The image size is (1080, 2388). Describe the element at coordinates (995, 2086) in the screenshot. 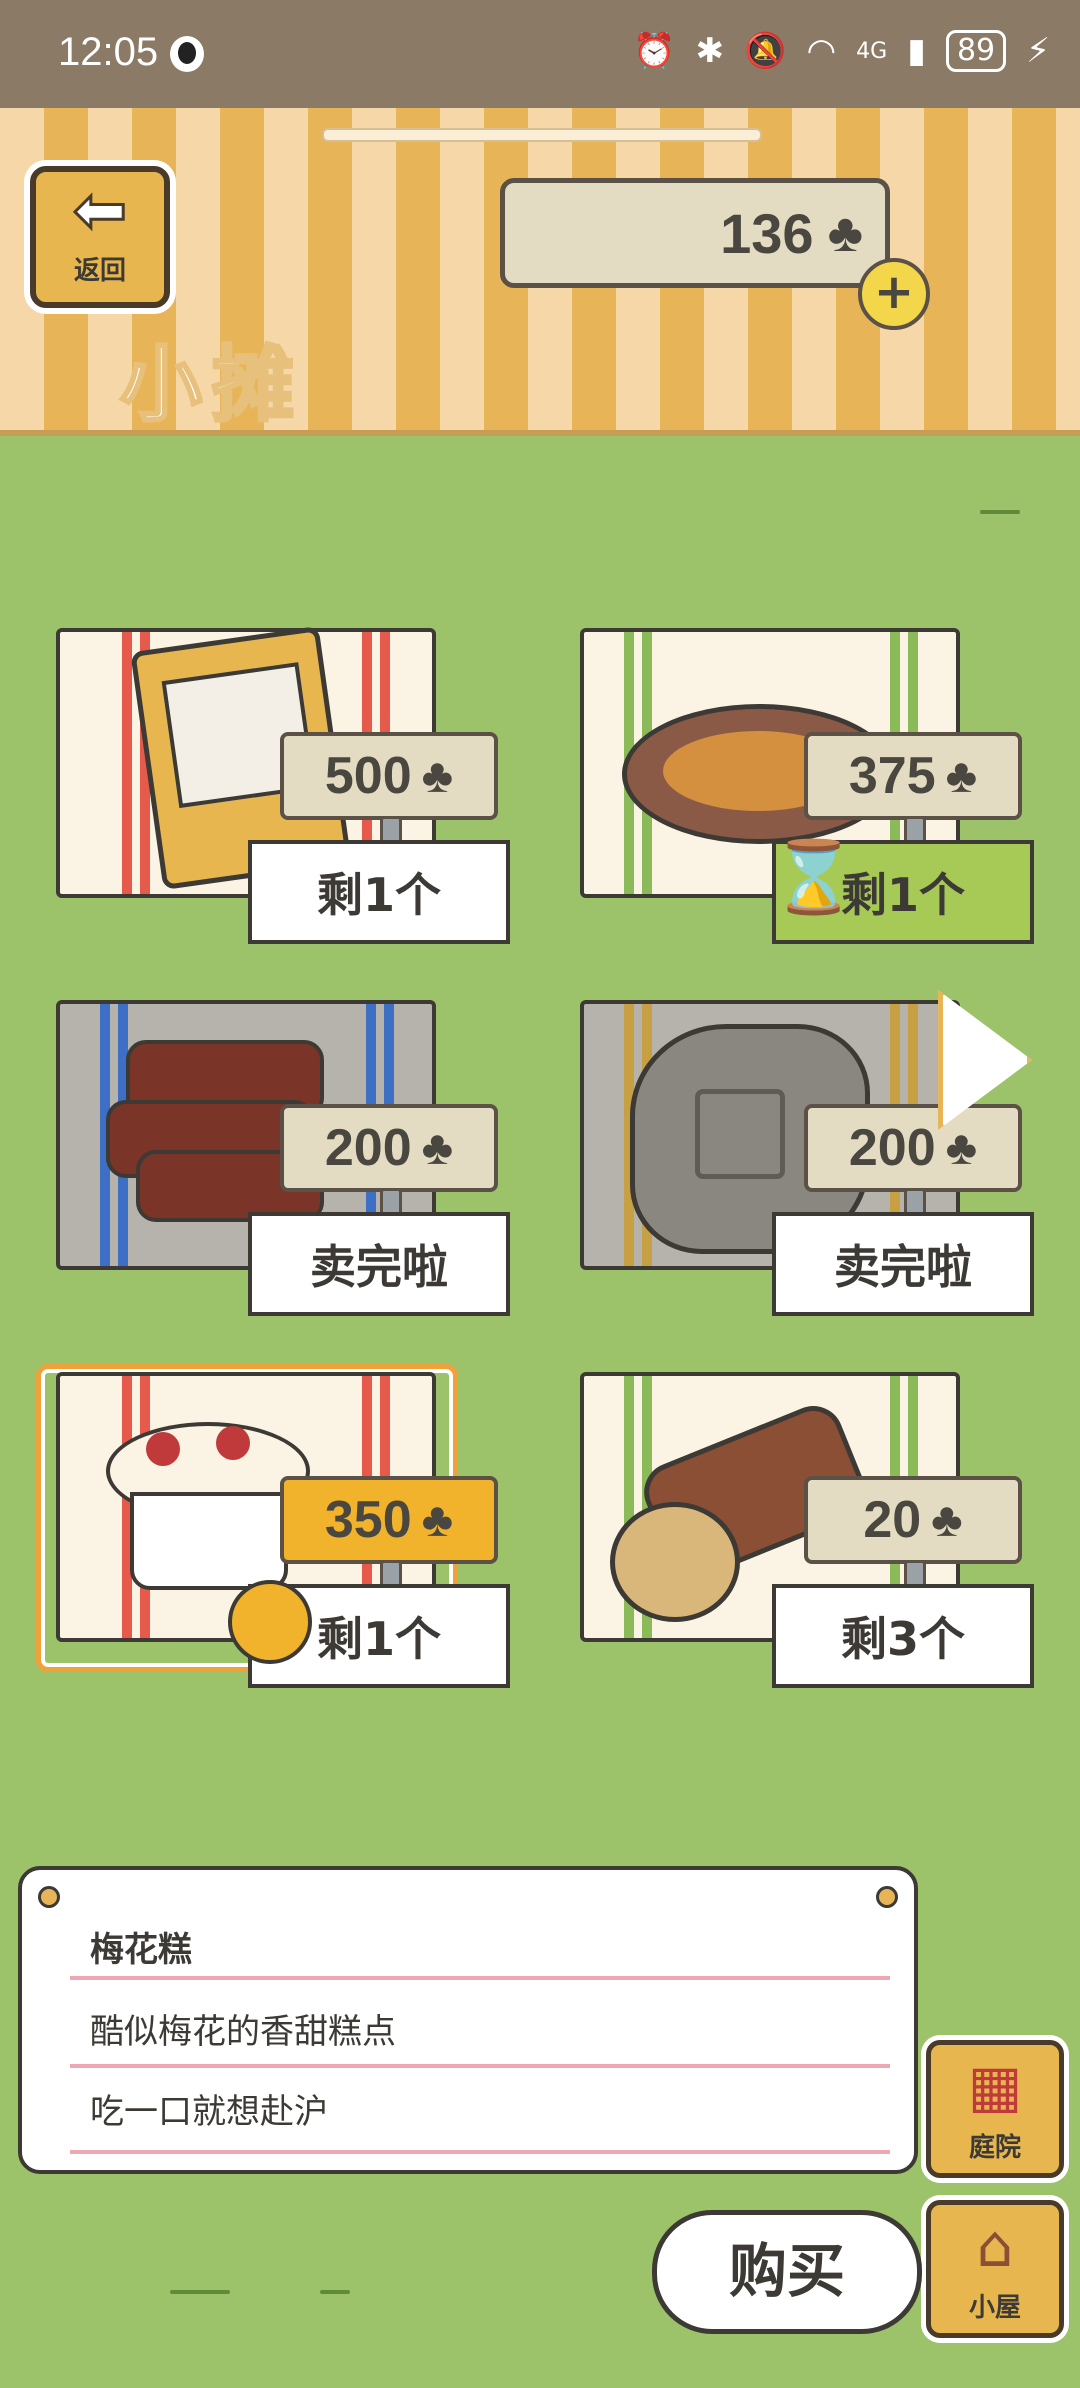

I see `yard-icon: ▦` at that location.